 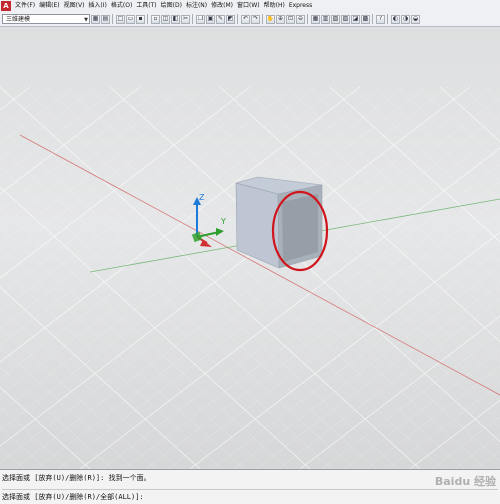 What do you see at coordinates (280, 19) in the screenshot?
I see `zoom-realtime-icon: ⊕` at bounding box center [280, 19].